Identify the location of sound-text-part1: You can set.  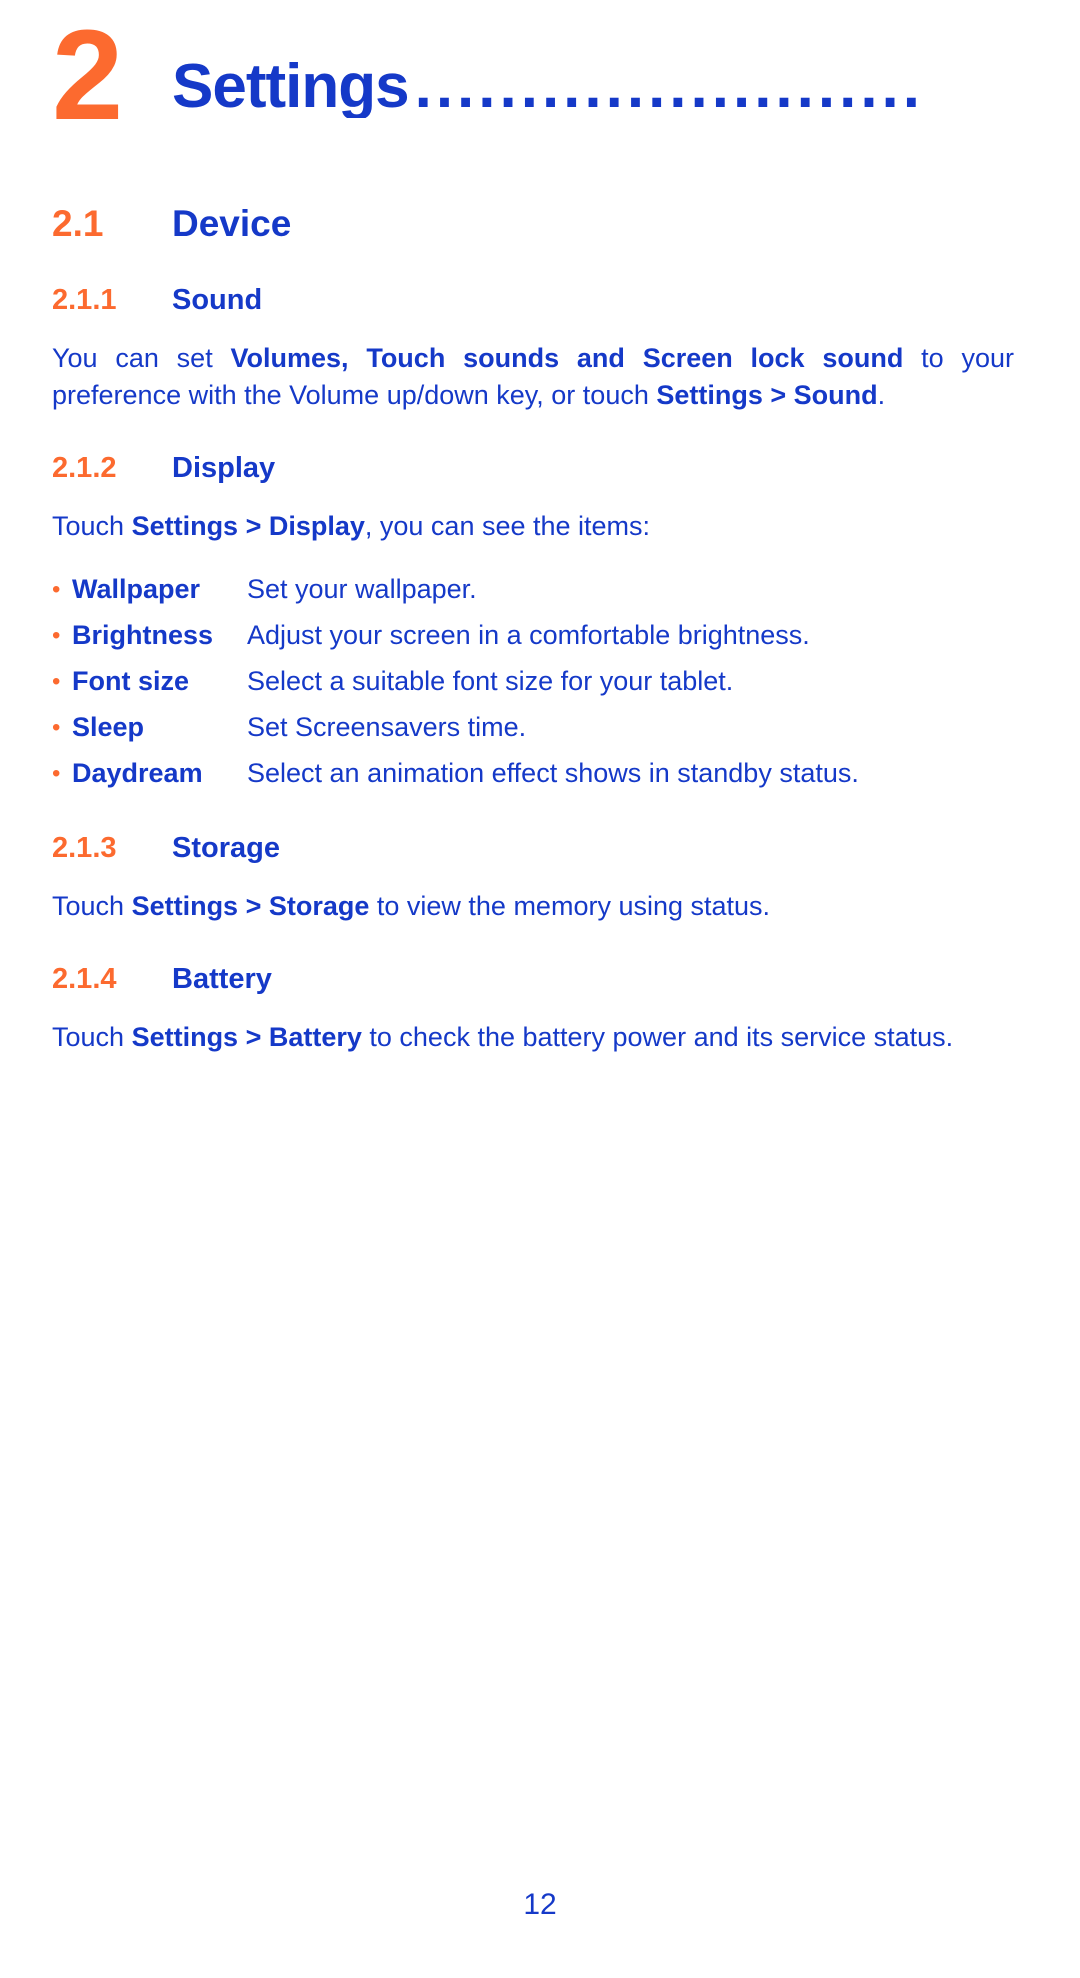
(141, 358).